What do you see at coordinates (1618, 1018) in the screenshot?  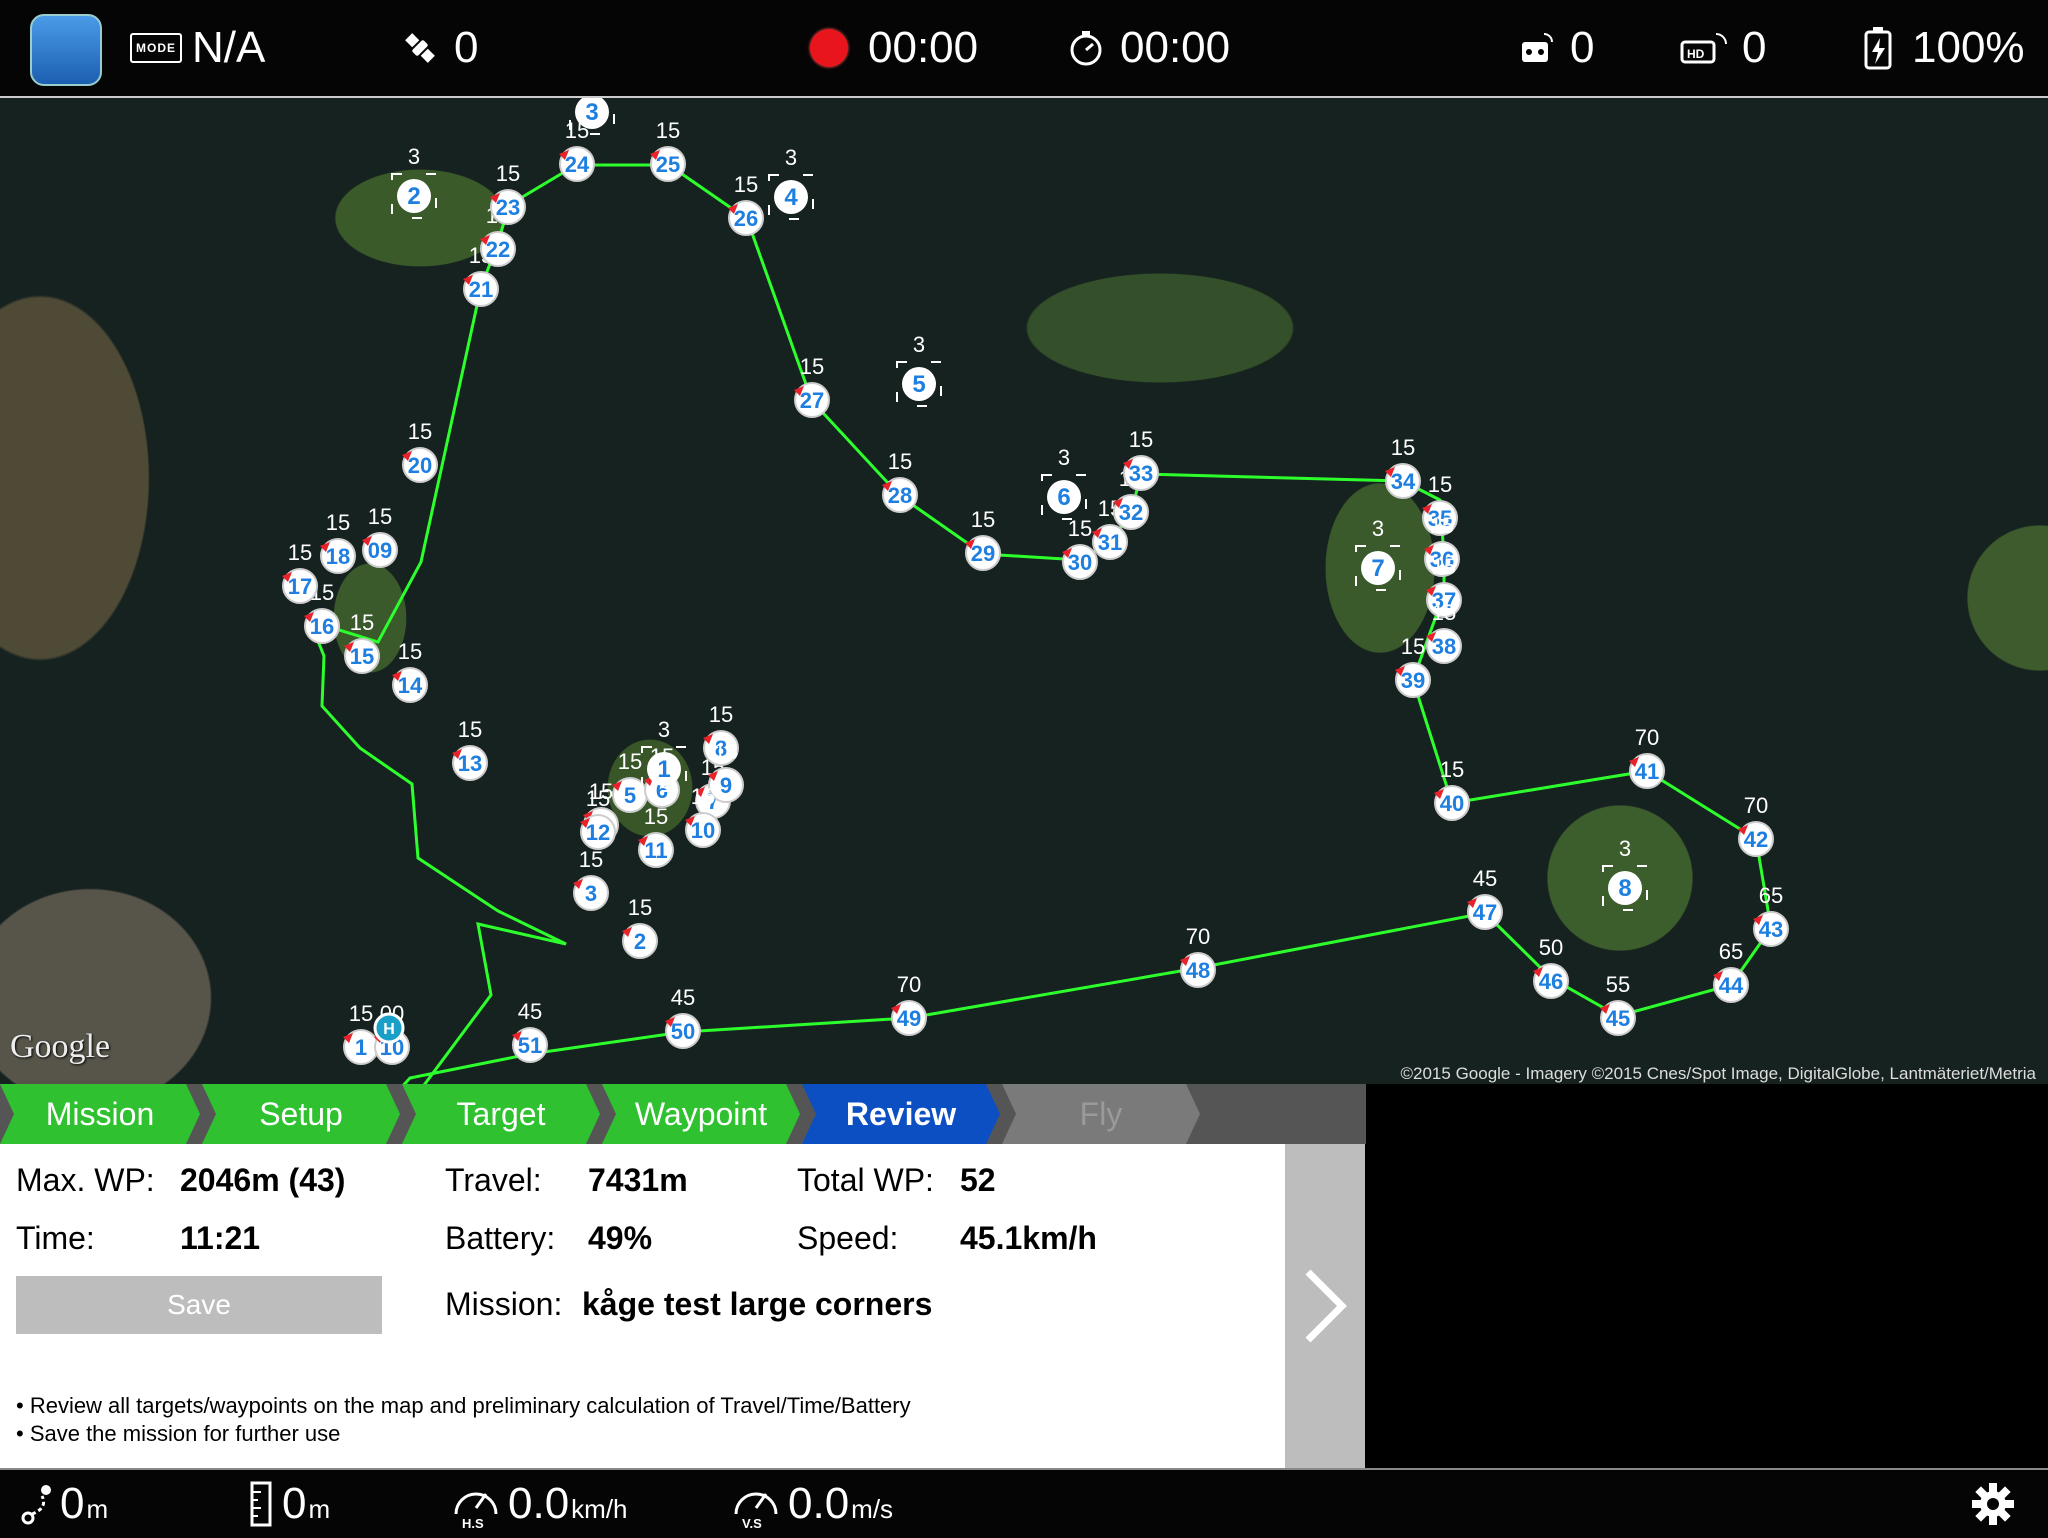 I see `waypoint-number: 45` at bounding box center [1618, 1018].